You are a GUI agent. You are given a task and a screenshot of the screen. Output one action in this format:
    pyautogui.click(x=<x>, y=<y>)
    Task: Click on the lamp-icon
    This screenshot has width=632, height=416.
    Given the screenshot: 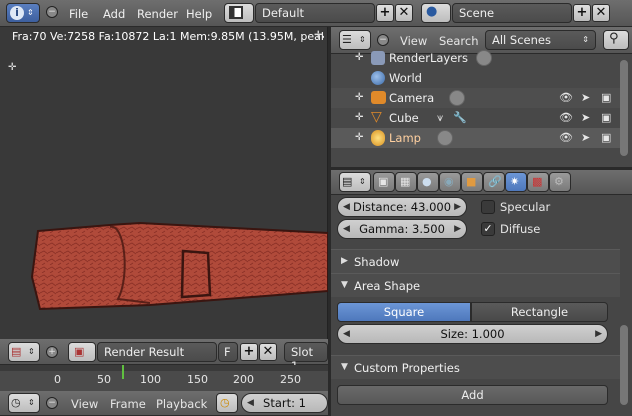 What is the action you would take?
    pyautogui.click(x=378, y=138)
    